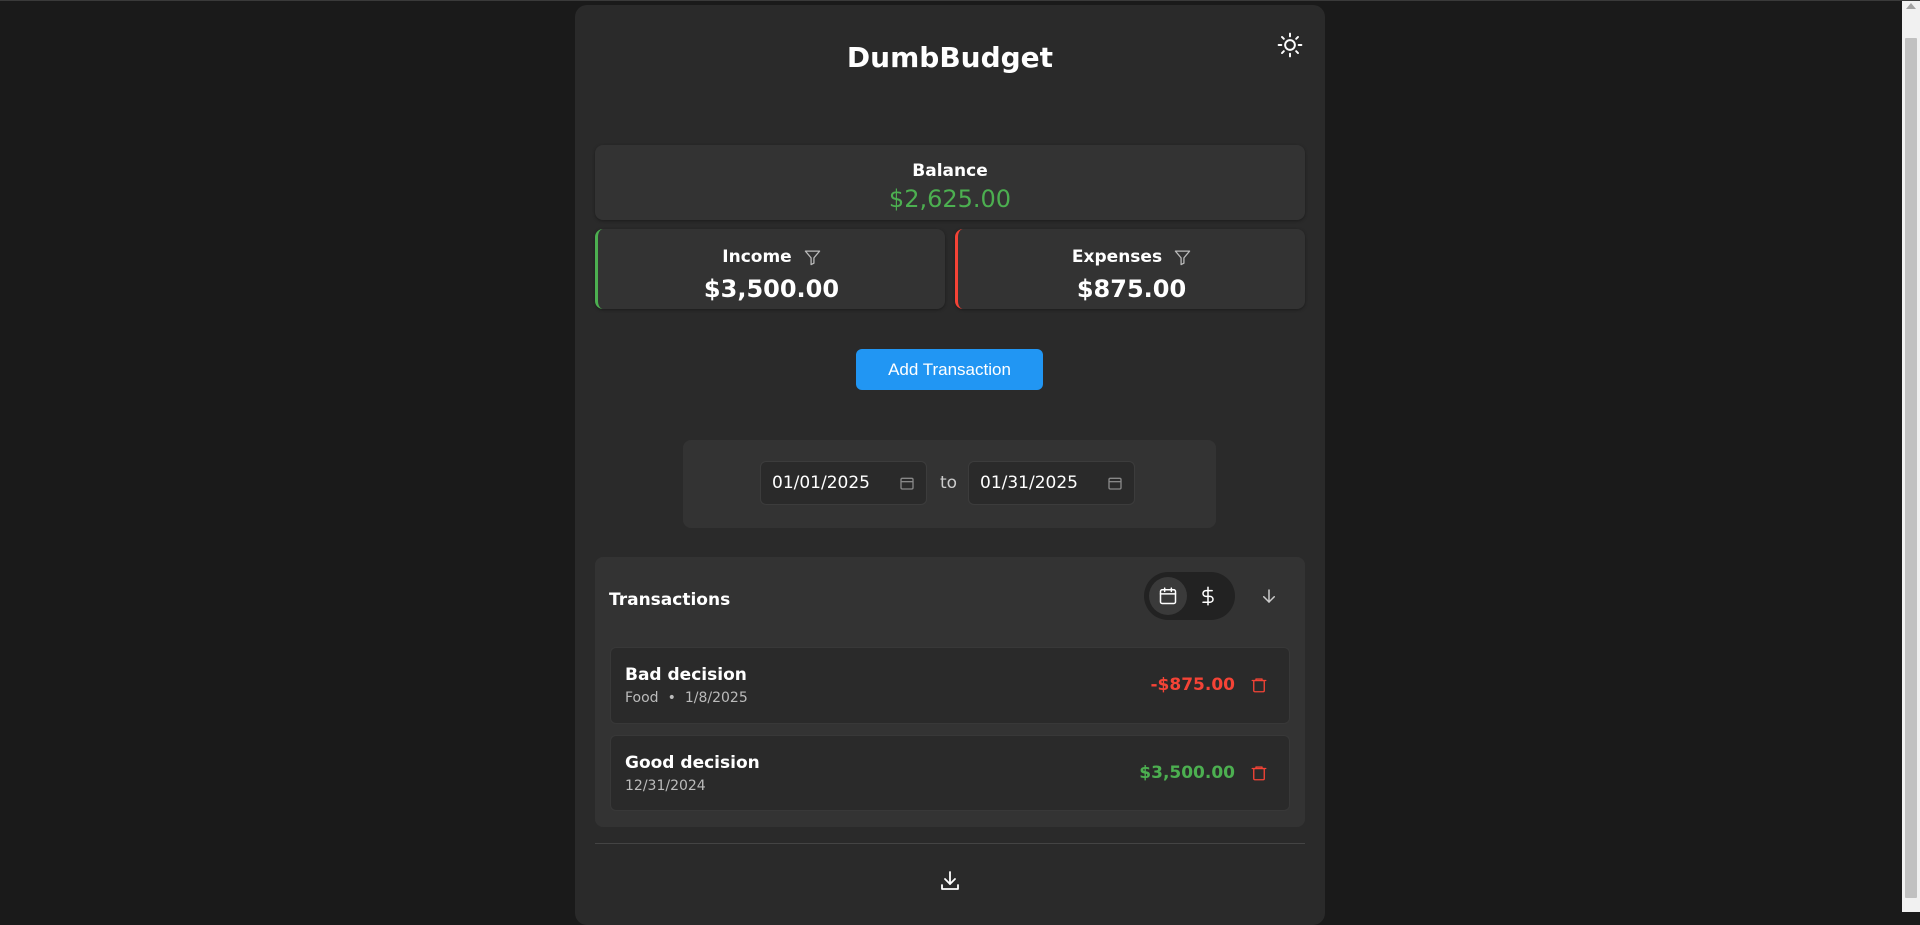  Describe the element at coordinates (949, 369) in the screenshot. I see `add-transaction-button: Add Transaction` at that location.